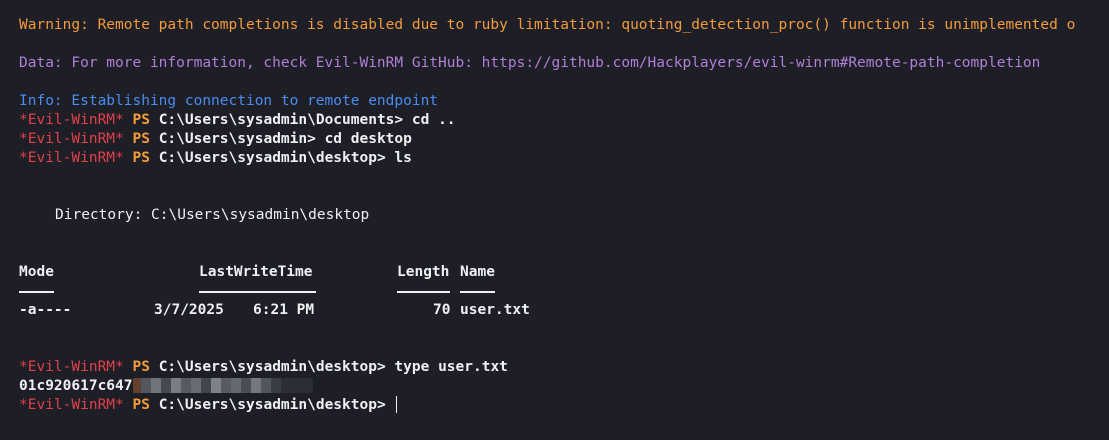 The width and height of the screenshot is (1109, 440). Describe the element at coordinates (477, 272) in the screenshot. I see `header-name: Name` at that location.